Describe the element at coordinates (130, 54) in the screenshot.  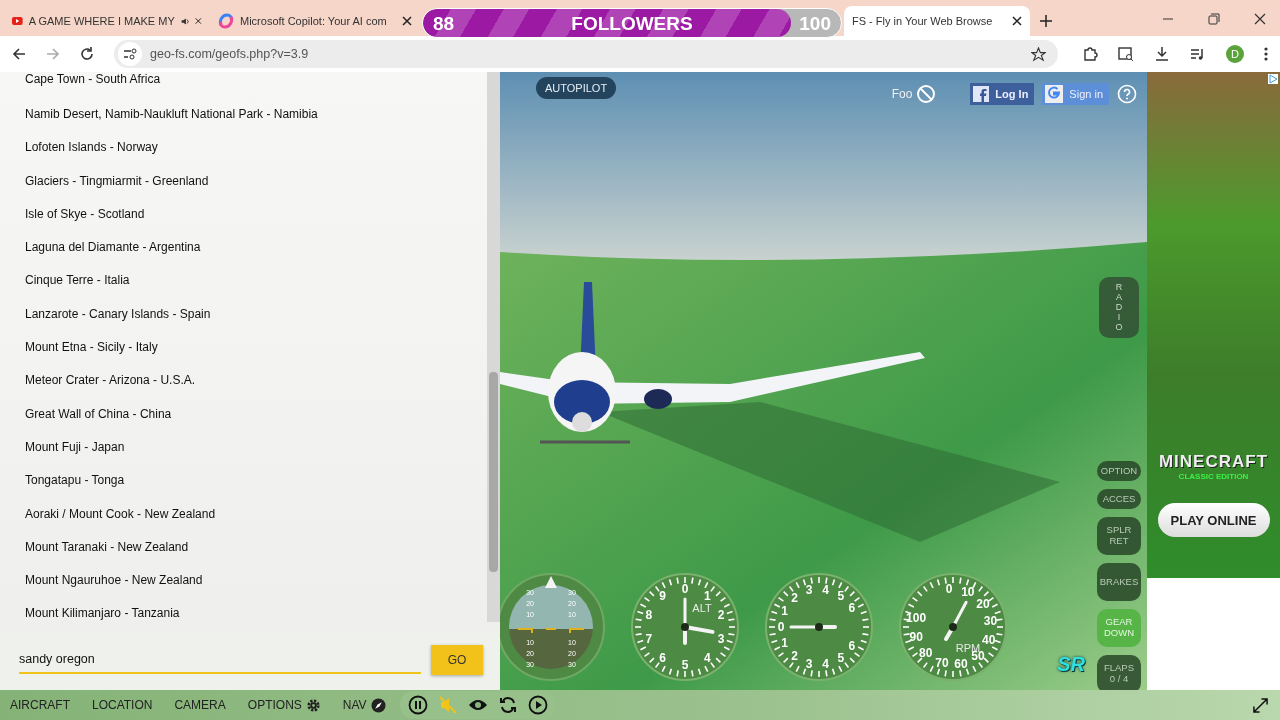
I see `site-info-icon` at that location.